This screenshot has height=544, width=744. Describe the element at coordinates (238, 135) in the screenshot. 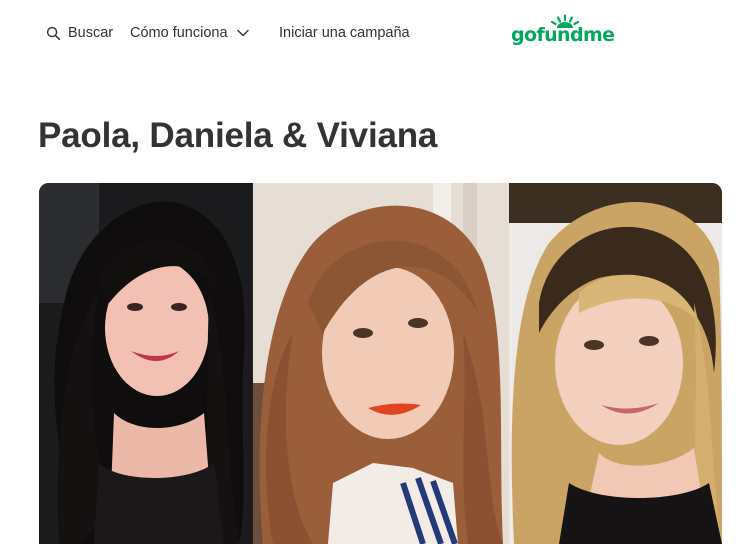

I see `campaign-title: Paola, Daniela & Viviana` at that location.